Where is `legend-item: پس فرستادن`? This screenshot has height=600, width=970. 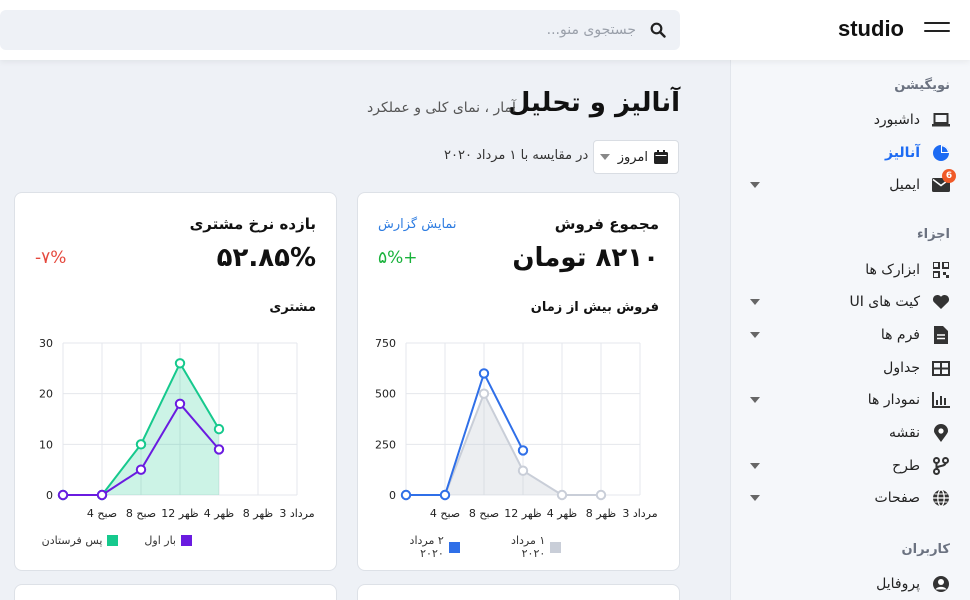 legend-item: پس فرستادن is located at coordinates (80, 540).